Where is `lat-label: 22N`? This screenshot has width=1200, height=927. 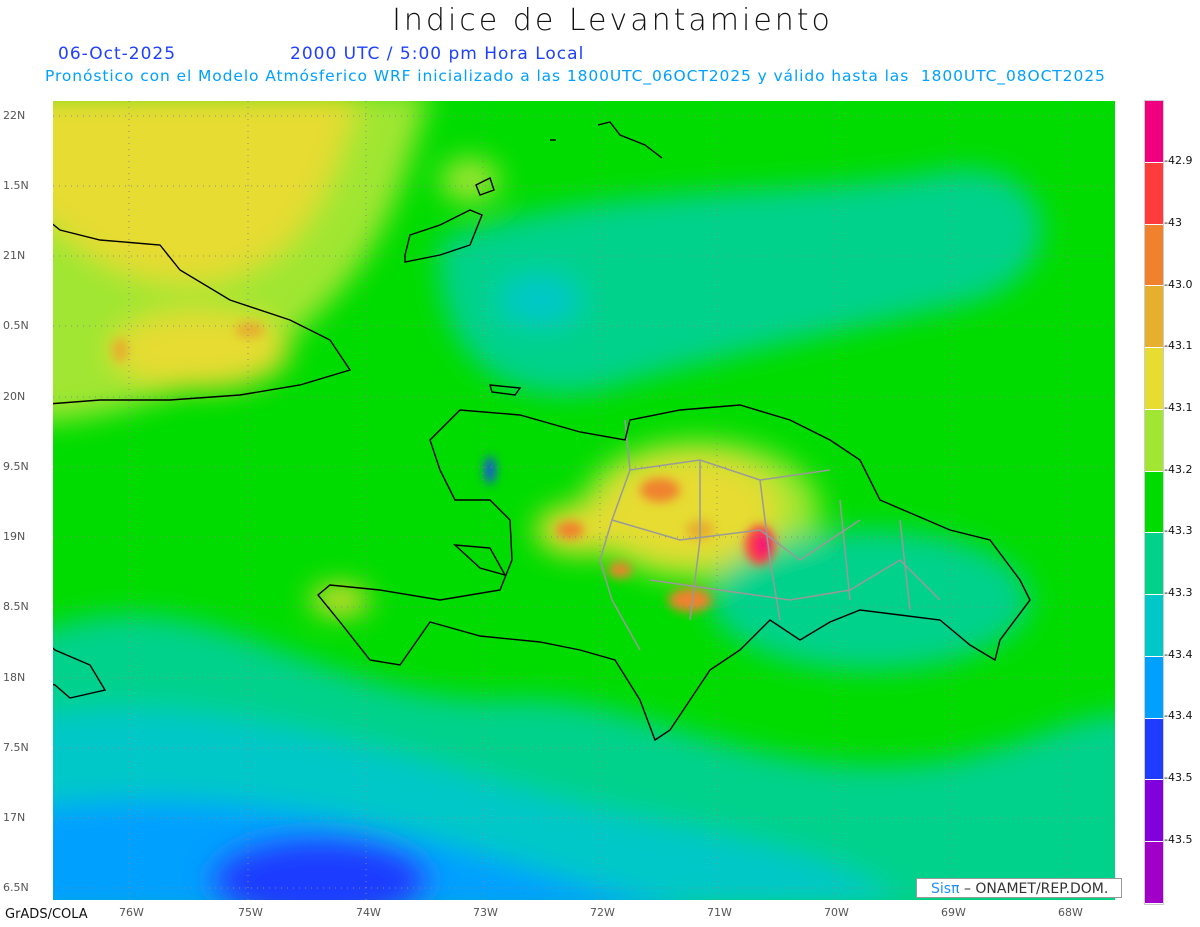
lat-label: 22N is located at coordinates (14, 115).